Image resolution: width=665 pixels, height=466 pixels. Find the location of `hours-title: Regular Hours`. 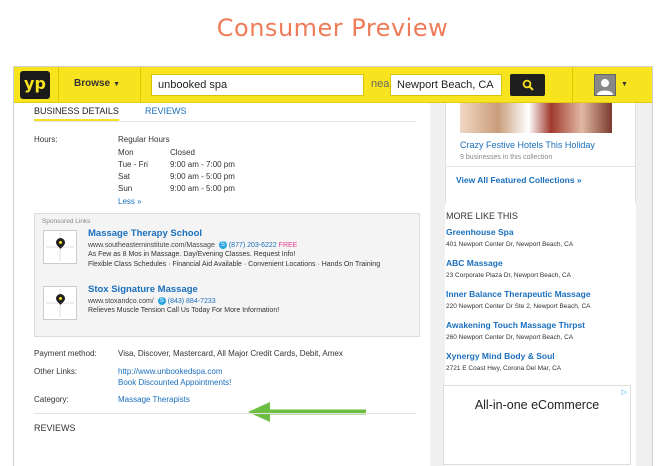

hours-title: Regular Hours is located at coordinates (144, 139).